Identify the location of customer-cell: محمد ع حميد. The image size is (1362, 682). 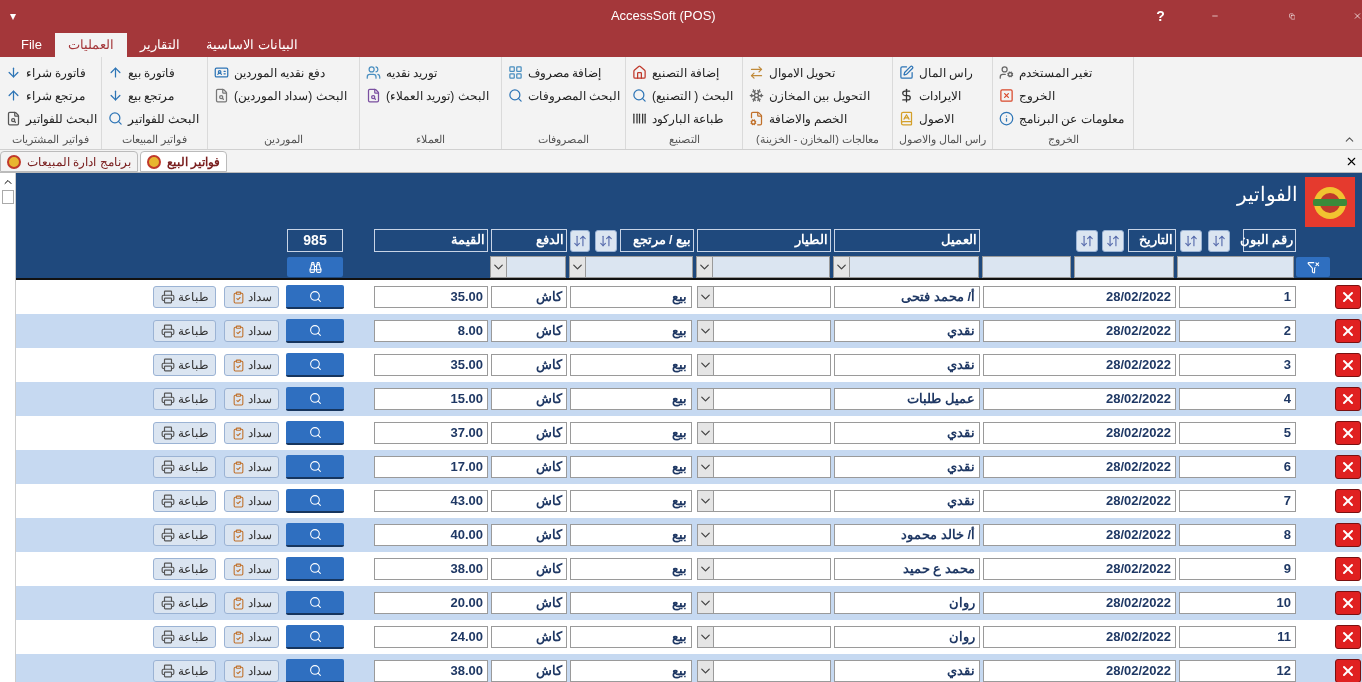
(907, 569).